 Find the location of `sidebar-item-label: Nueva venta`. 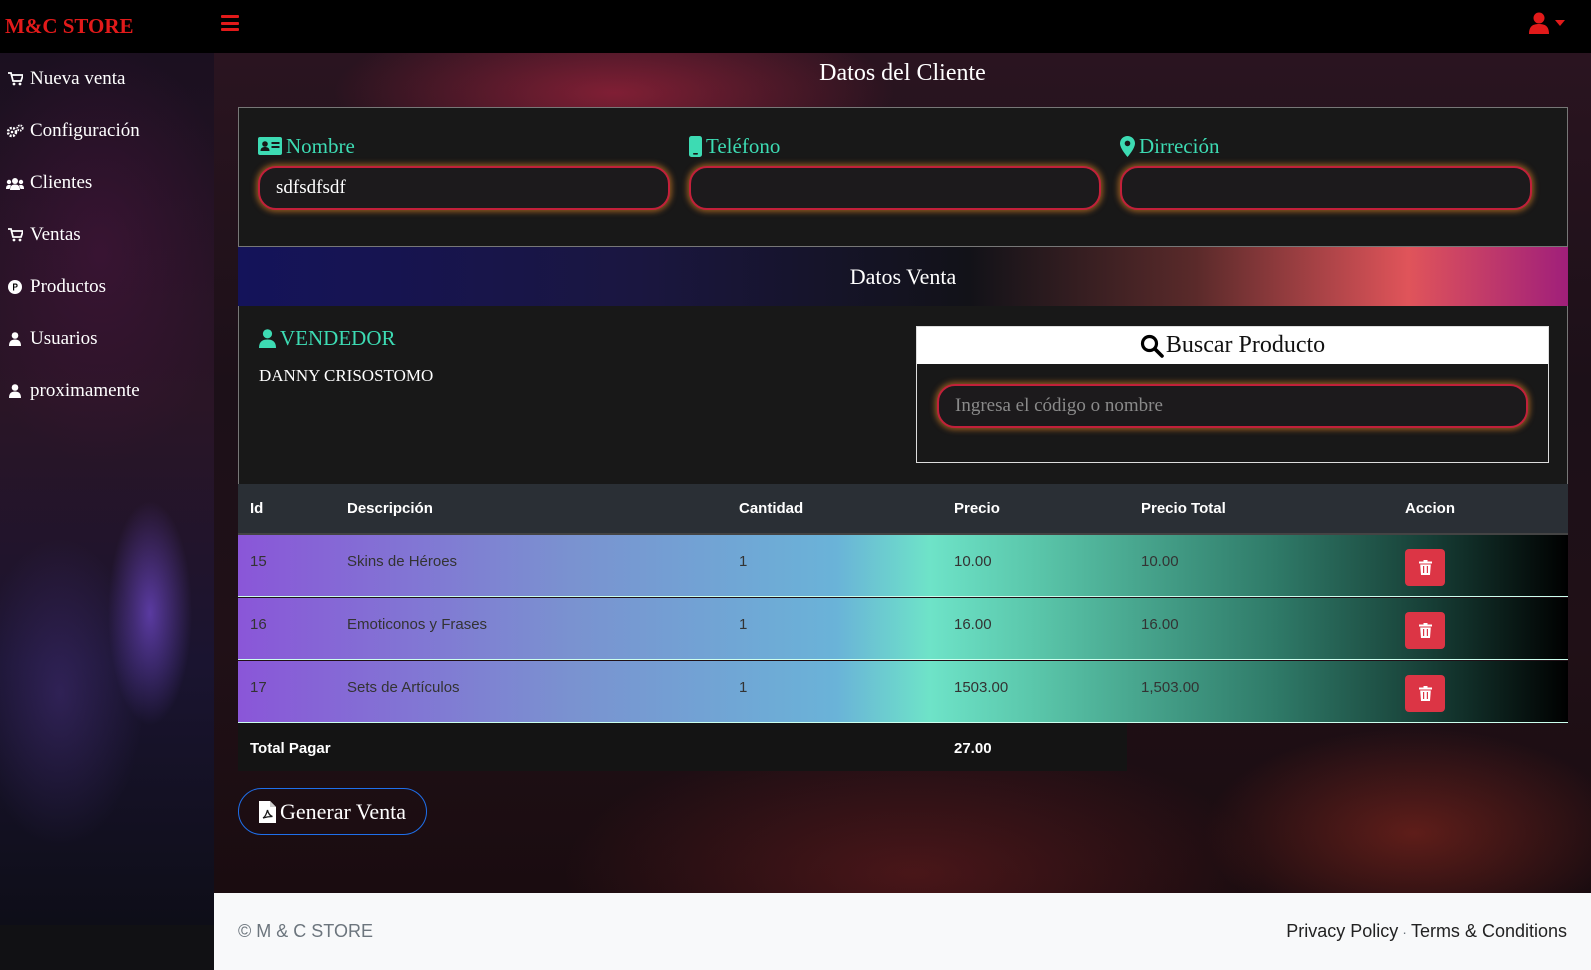

sidebar-item-label: Nueva venta is located at coordinates (78, 78).